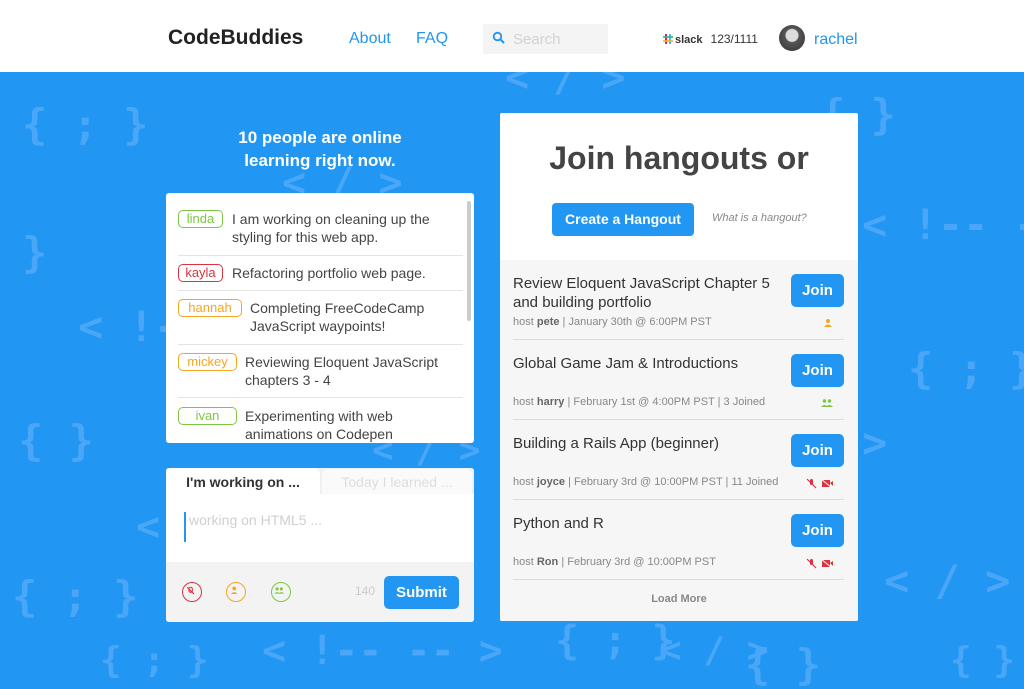 The height and width of the screenshot is (689, 1024). I want to click on hangout-title: Python and R, so click(643, 523).